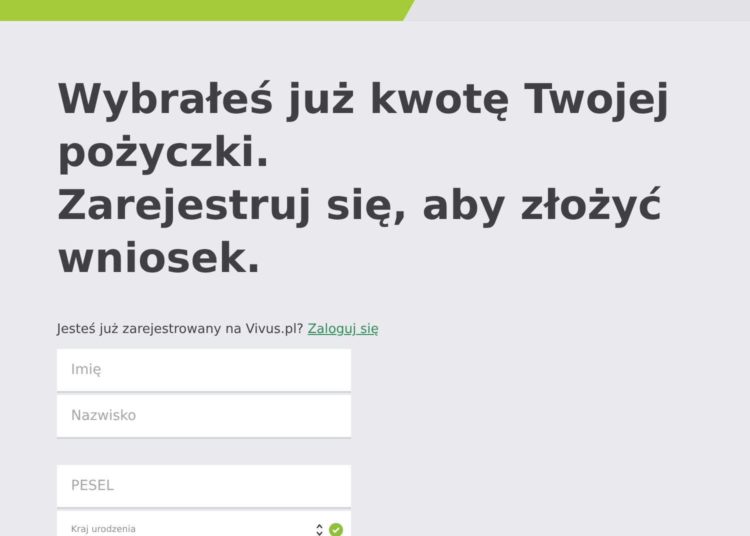  Describe the element at coordinates (319, 530) in the screenshot. I see `sort-icon` at that location.